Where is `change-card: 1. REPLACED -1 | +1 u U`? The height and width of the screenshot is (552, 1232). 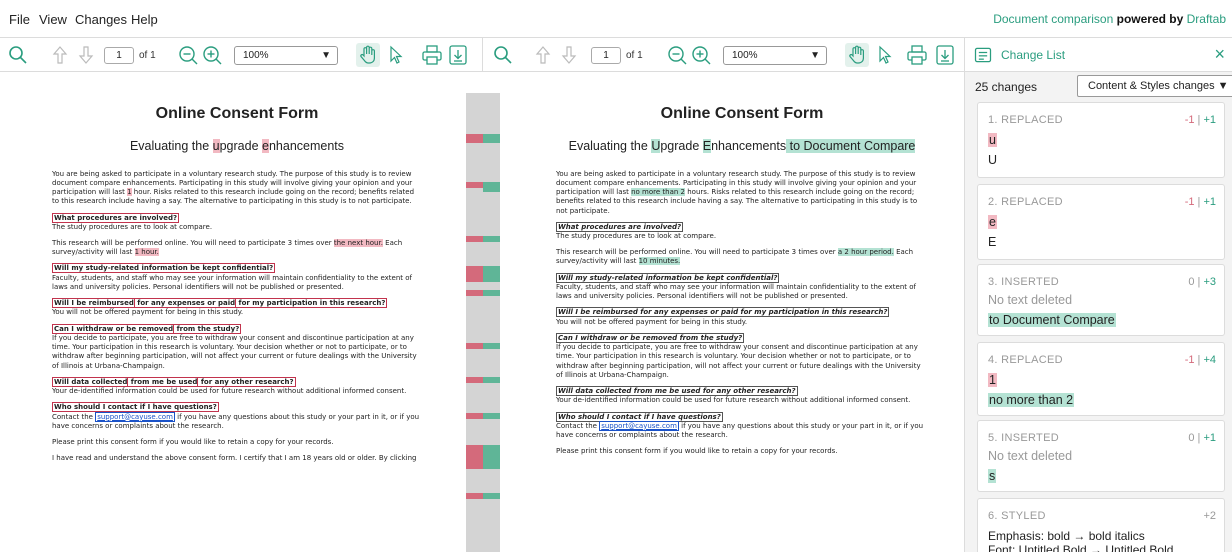
change-card: 1. REPLACED -1 | +1 u U is located at coordinates (1101, 140).